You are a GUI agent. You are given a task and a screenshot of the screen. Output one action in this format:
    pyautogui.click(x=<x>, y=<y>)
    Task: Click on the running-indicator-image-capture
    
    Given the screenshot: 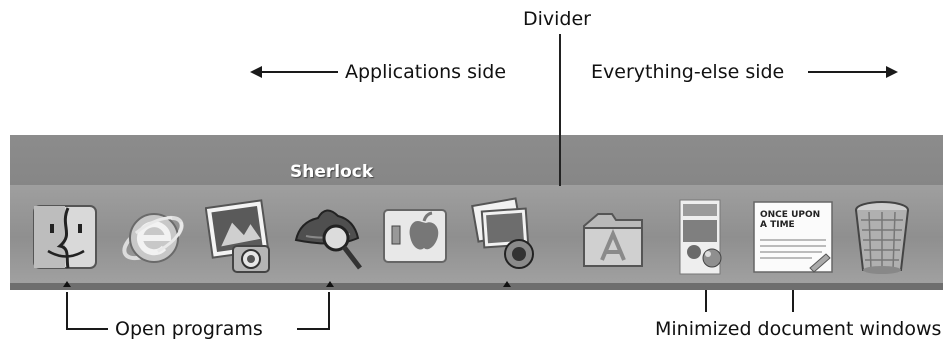 What is the action you would take?
    pyautogui.click(x=507, y=284)
    